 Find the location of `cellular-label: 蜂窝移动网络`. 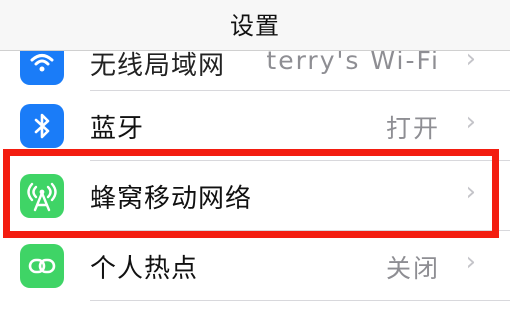

cellular-label: 蜂窝移动网络 is located at coordinates (171, 199).